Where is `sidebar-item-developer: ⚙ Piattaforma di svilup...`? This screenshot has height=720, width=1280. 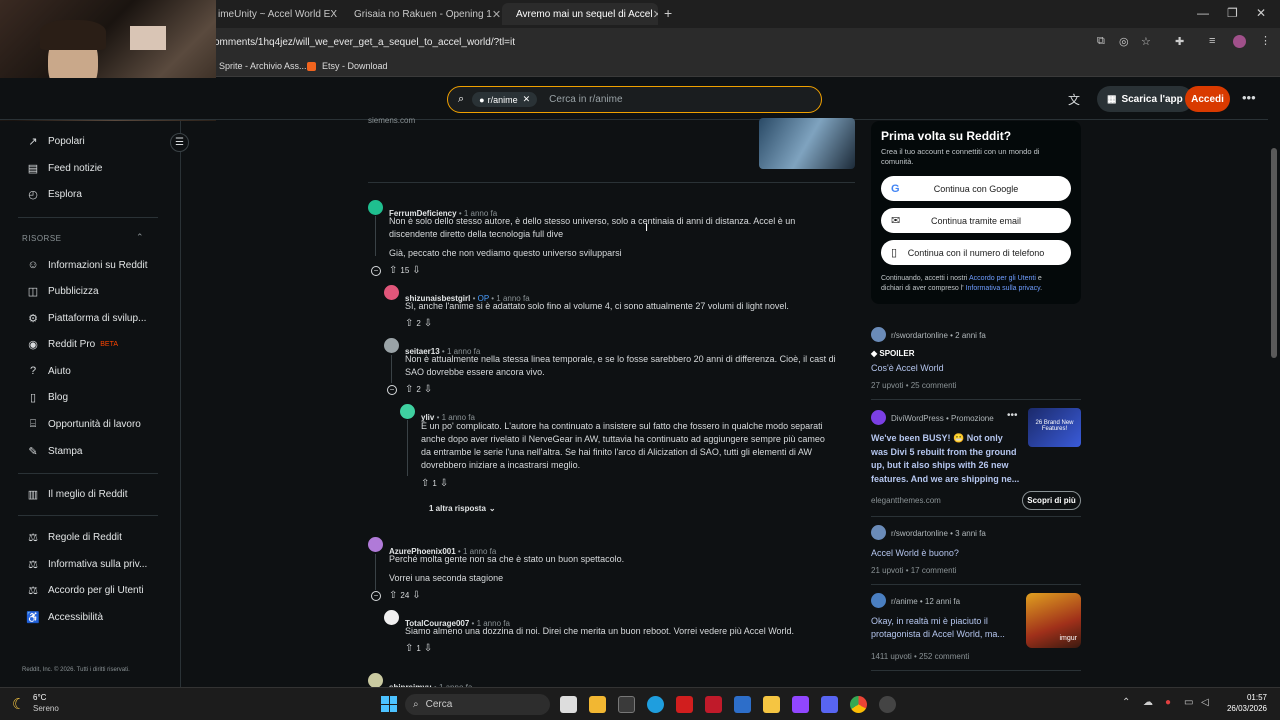
sidebar-item-developer: ⚙ Piattaforma di svilup... is located at coordinates (86, 318).